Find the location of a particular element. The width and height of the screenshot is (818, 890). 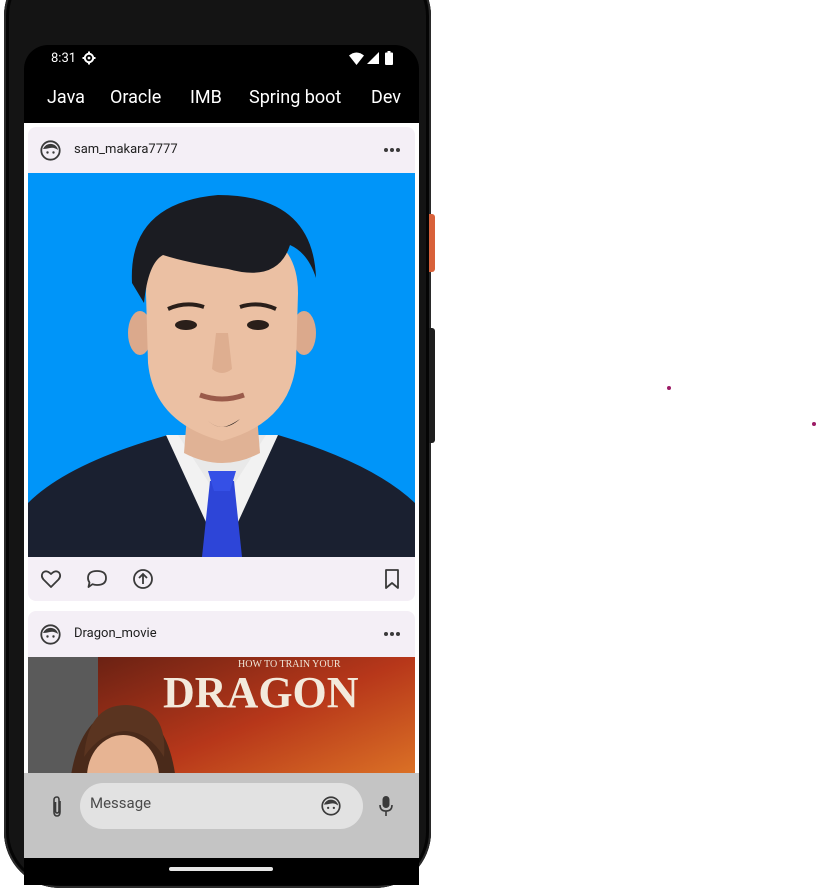

microphone-icon is located at coordinates (386, 806).